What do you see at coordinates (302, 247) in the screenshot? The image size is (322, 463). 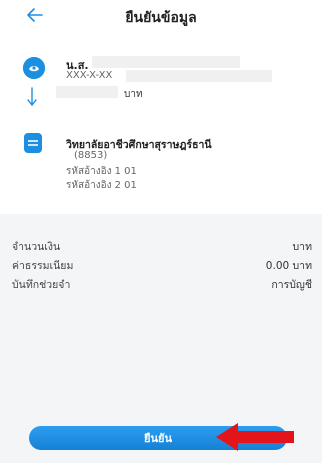 I see `amount-value: บาท` at bounding box center [302, 247].